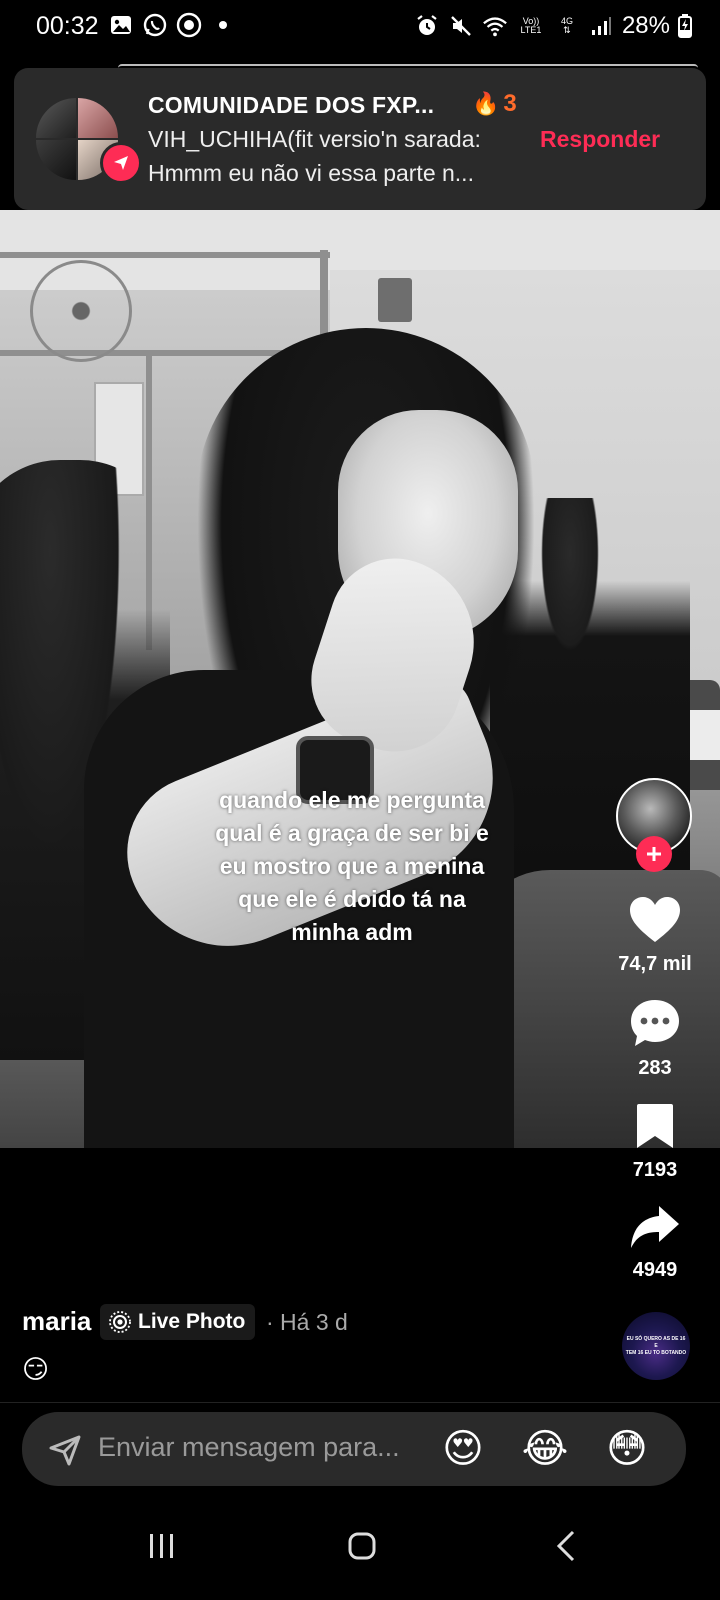 The image size is (720, 1600). What do you see at coordinates (655, 1023) in the screenshot?
I see `comment-icon` at bounding box center [655, 1023].